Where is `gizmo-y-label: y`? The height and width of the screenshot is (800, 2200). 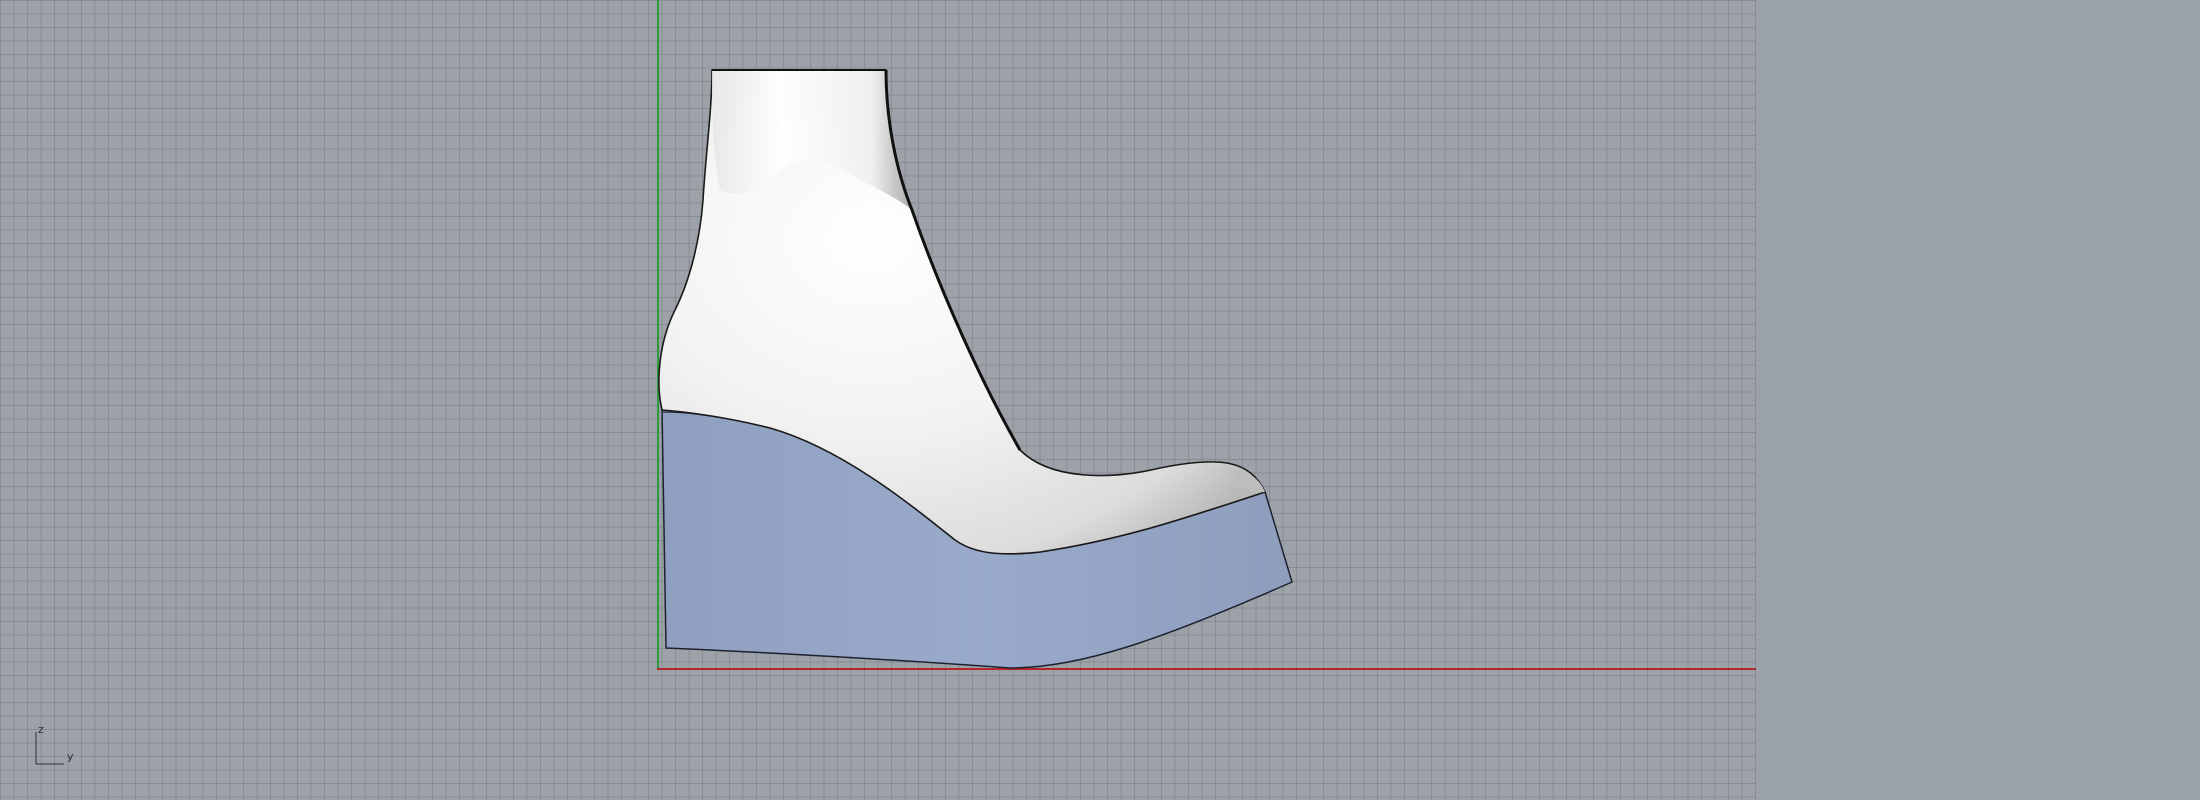
gizmo-y-label: y is located at coordinates (70, 756).